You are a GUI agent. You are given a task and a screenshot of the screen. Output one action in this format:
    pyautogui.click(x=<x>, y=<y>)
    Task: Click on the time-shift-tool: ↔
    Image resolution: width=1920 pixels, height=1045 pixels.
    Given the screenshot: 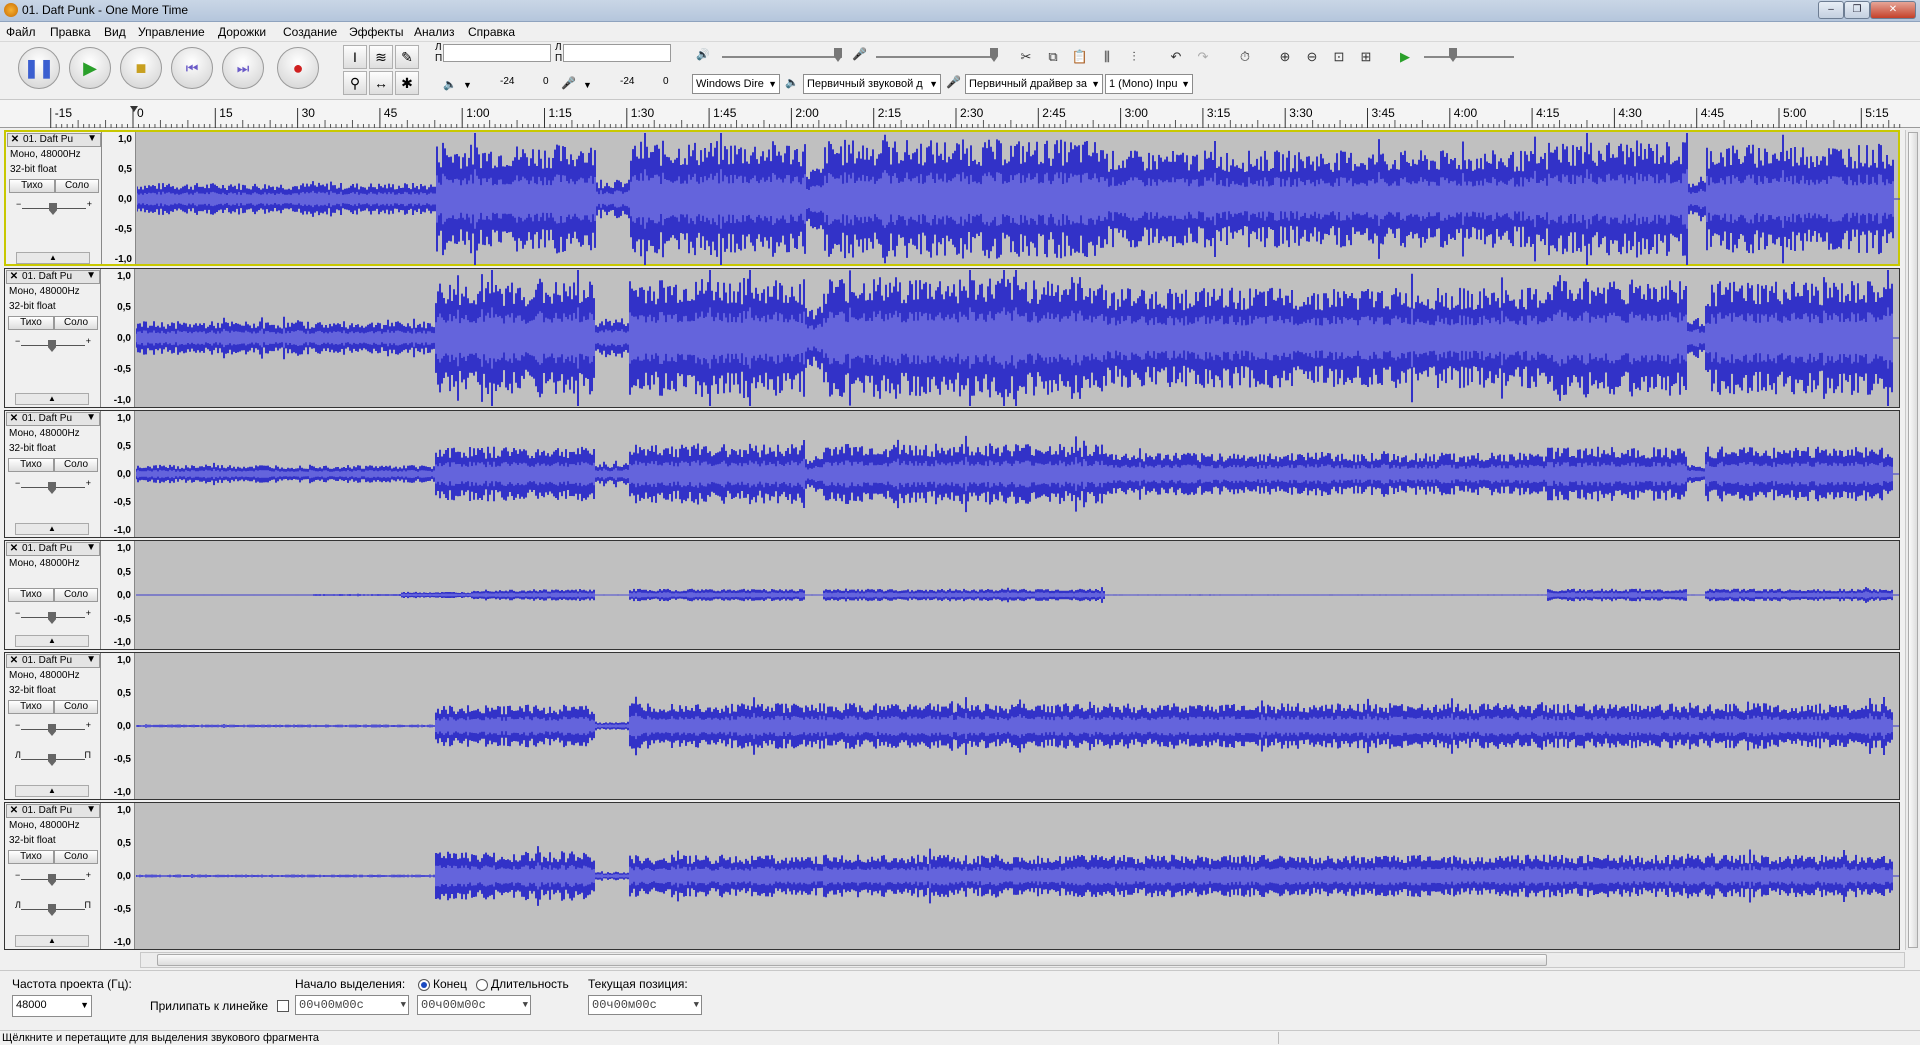 What is the action you would take?
    pyautogui.click(x=381, y=83)
    